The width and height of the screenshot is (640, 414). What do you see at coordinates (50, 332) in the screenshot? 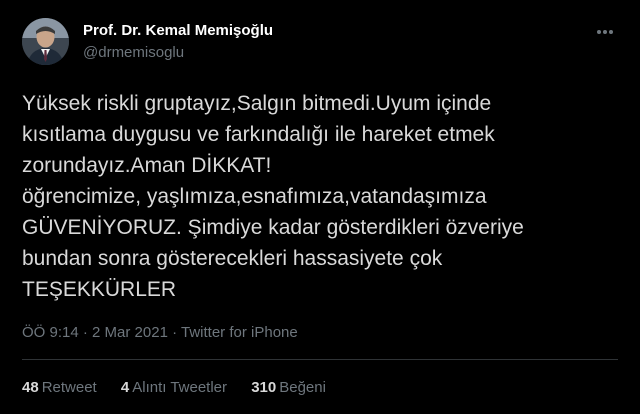
I see `tweet-time-link: ÖÖ 9:14` at bounding box center [50, 332].